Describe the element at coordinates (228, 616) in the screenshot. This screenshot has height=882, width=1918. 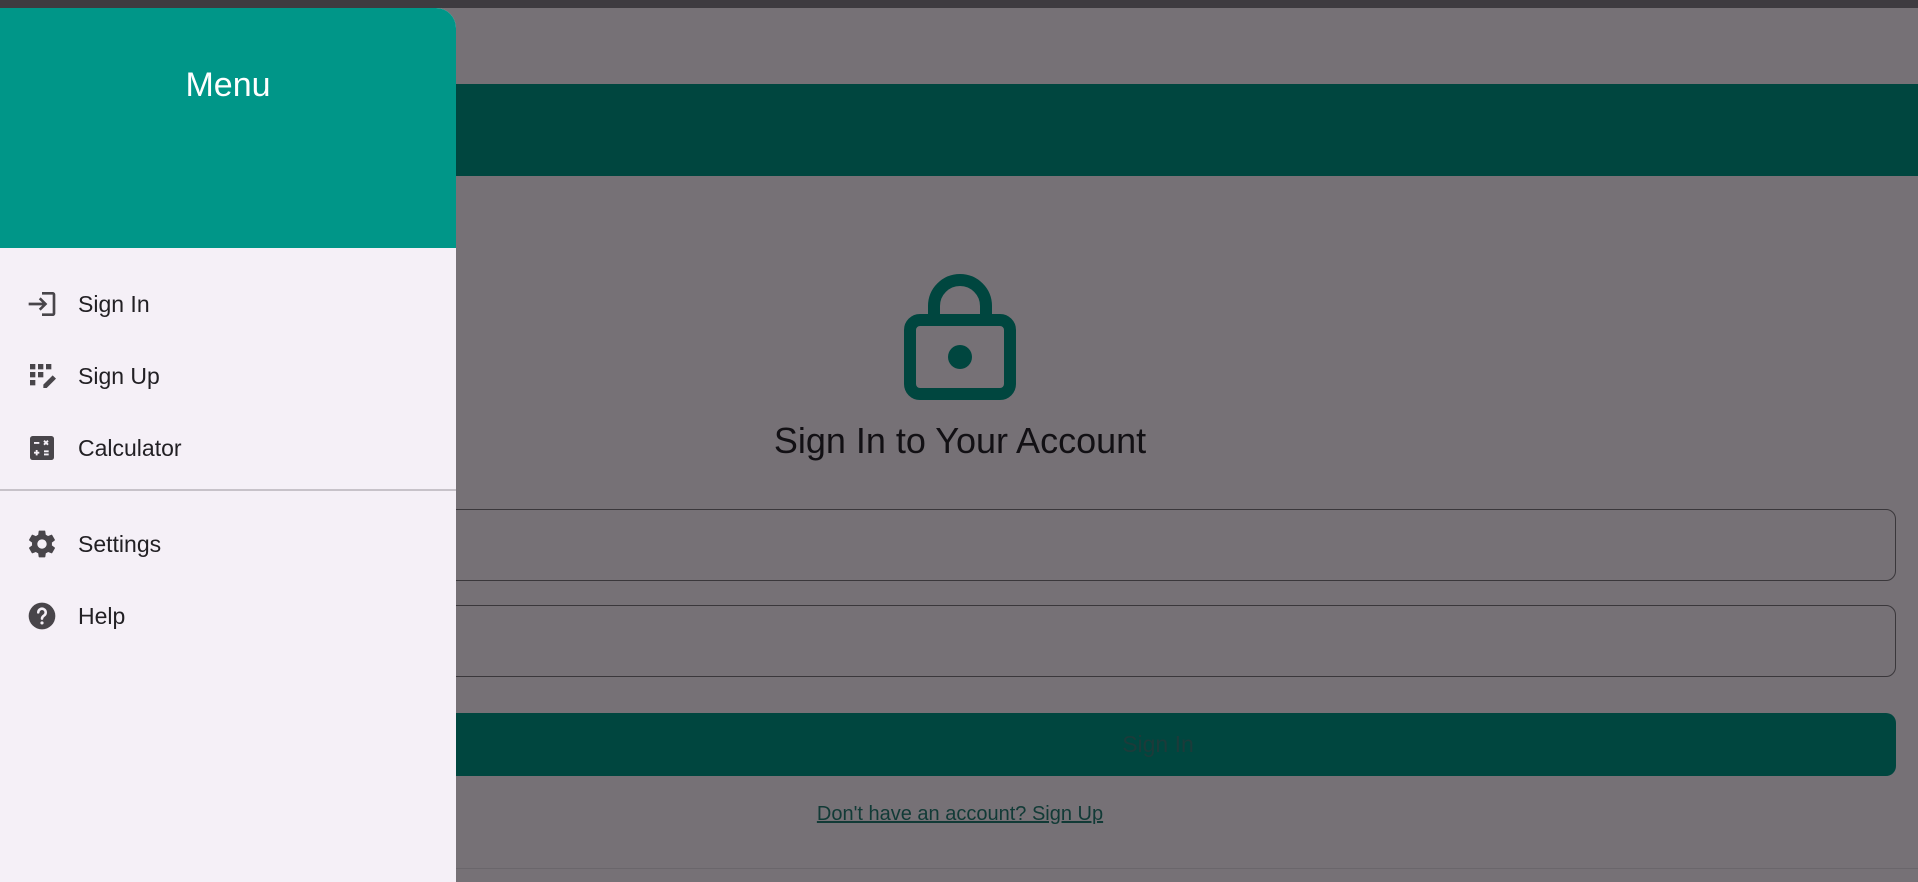
I see `drawer-item-help: Help` at that location.